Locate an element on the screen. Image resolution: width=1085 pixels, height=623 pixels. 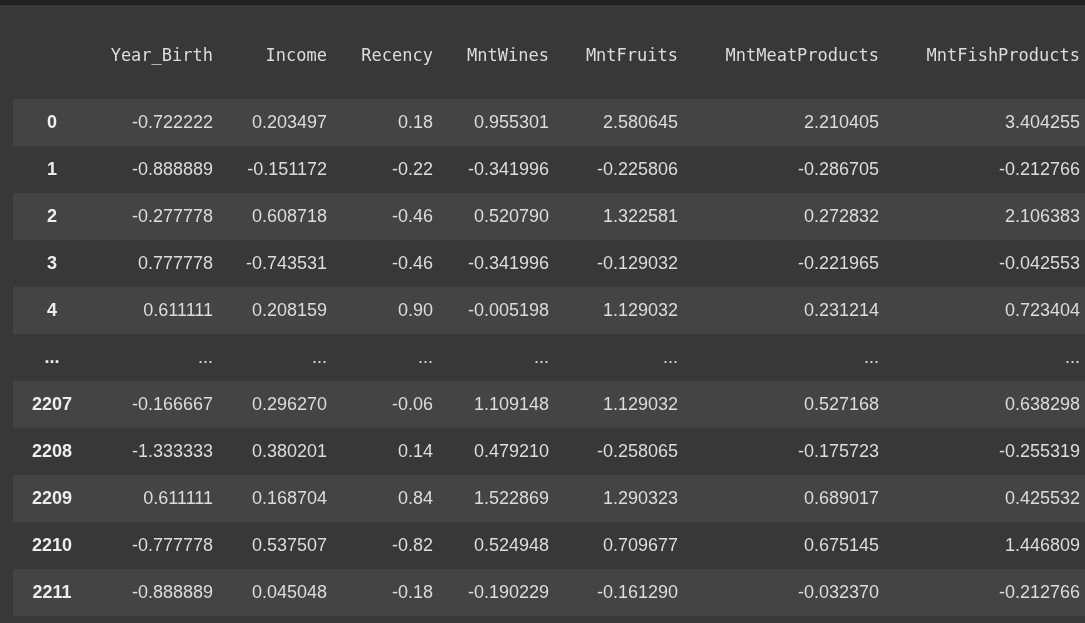
row-index: 0 is located at coordinates (52, 122).